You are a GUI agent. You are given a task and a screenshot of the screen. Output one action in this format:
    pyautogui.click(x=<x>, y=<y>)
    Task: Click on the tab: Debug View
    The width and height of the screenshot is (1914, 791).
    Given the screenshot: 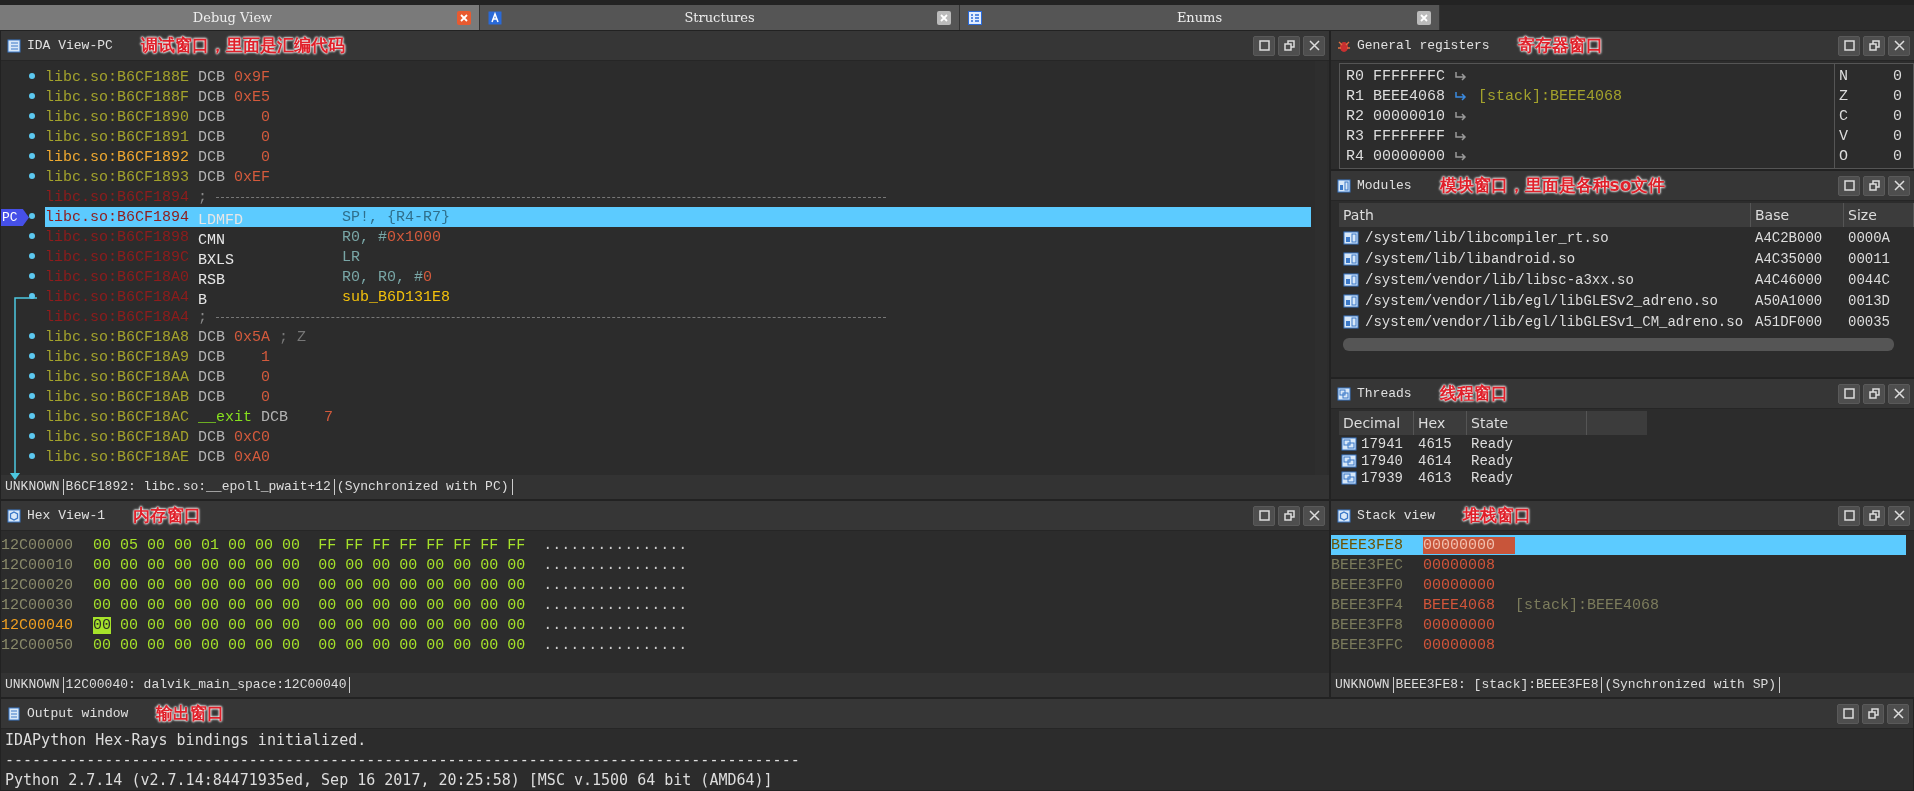 What is the action you would take?
    pyautogui.click(x=240, y=17)
    